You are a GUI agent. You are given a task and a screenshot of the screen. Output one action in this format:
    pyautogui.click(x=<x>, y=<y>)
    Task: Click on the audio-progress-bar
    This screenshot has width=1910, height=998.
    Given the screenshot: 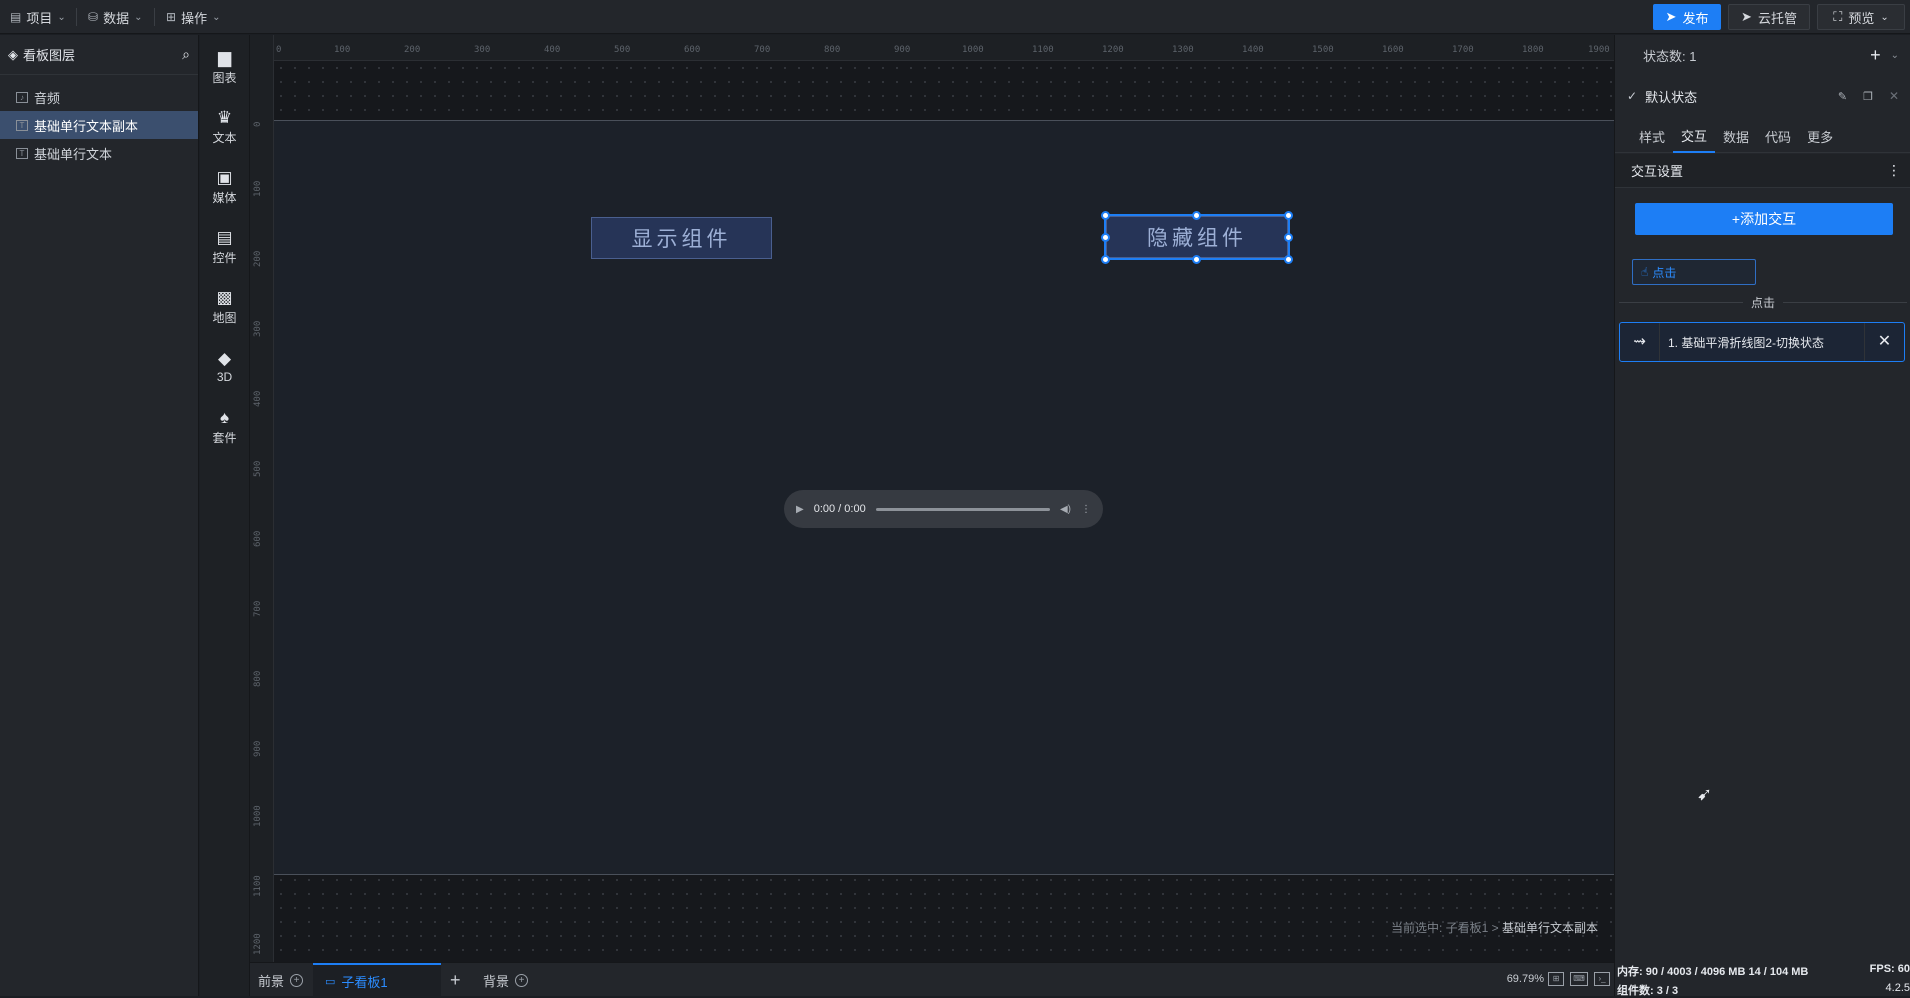 What is the action you would take?
    pyautogui.click(x=962, y=509)
    